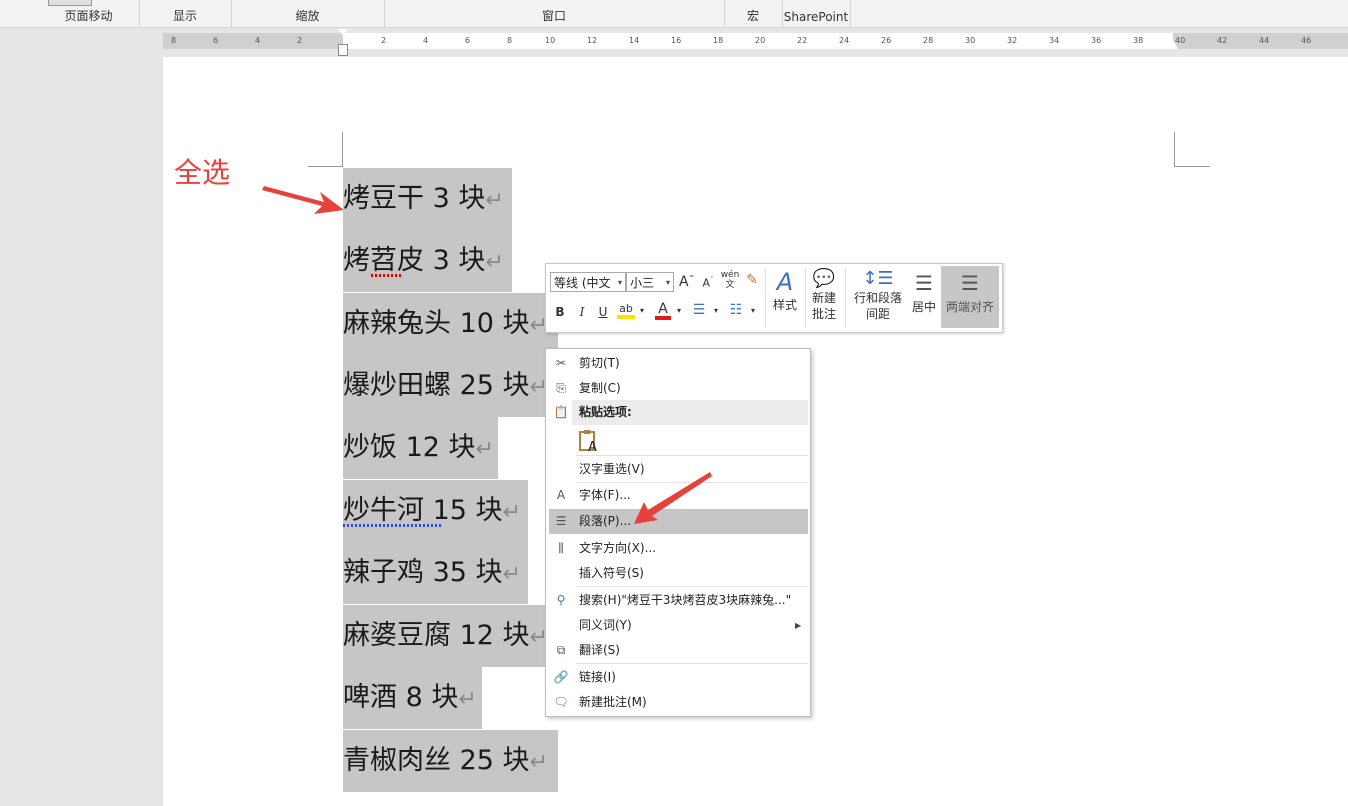 This screenshot has width=1348, height=806. What do you see at coordinates (561, 412) in the screenshot?
I see `clipboard-icon: 📋` at bounding box center [561, 412].